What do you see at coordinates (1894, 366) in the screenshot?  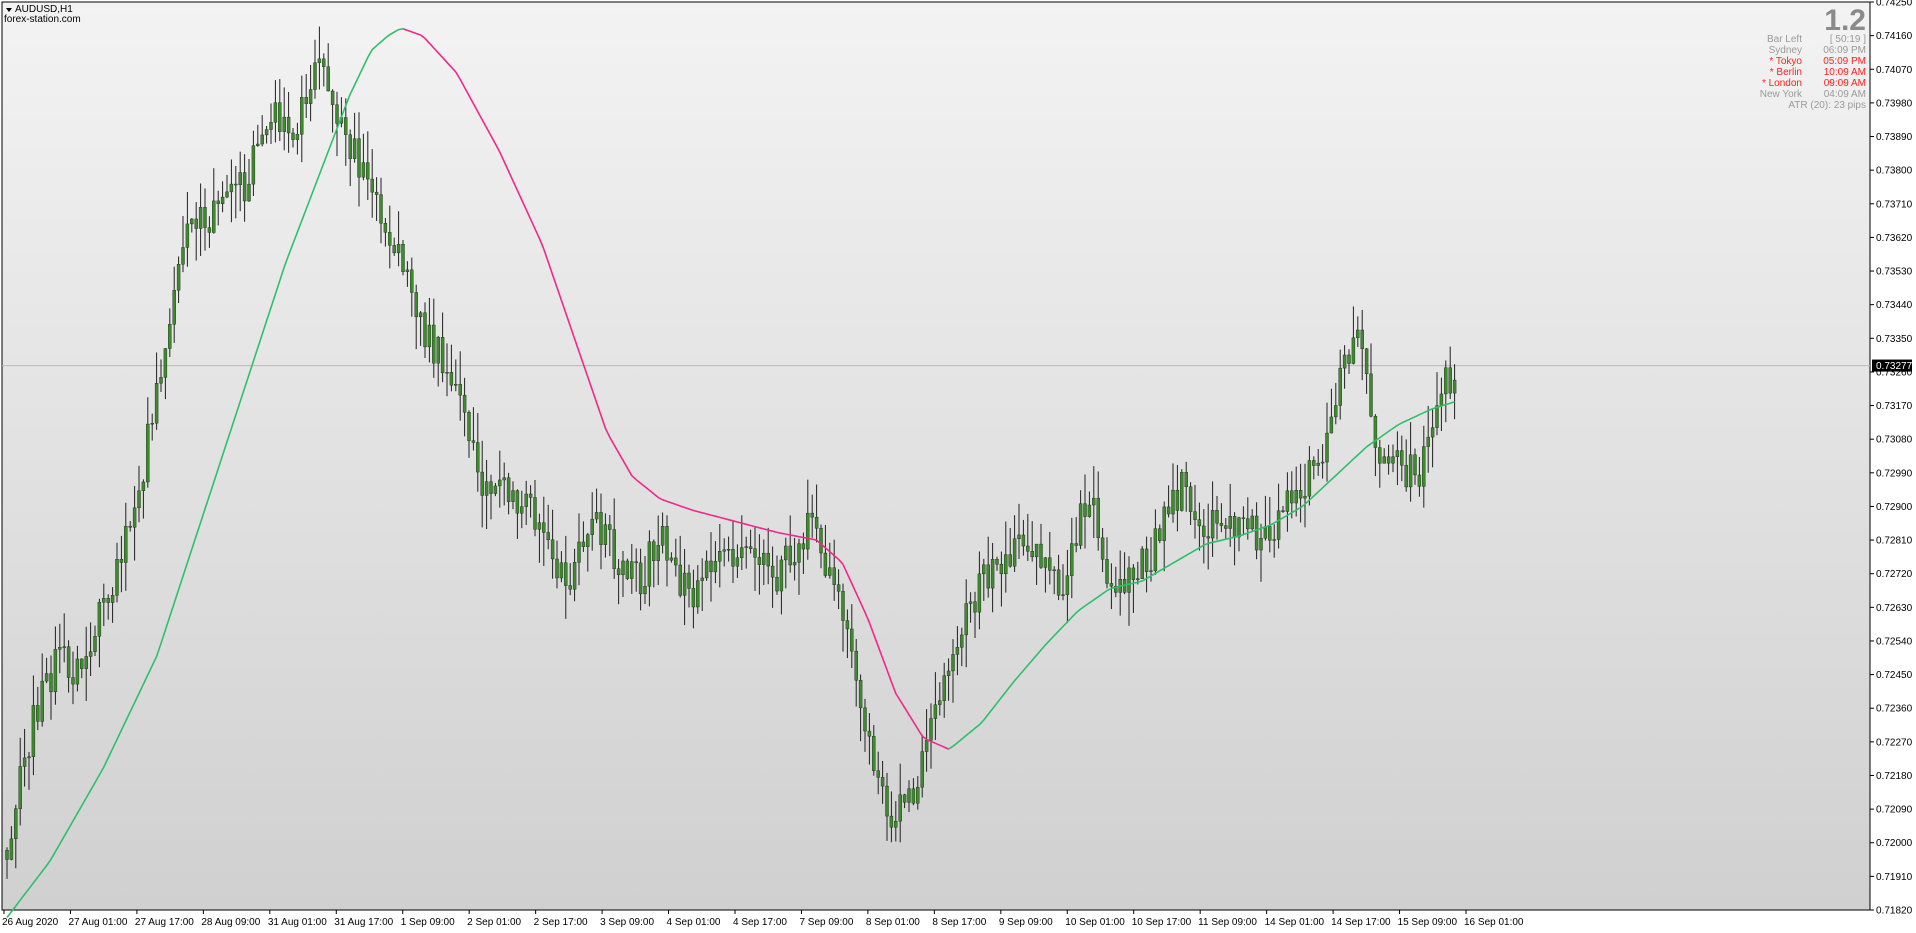 I see `price-tag-label: 0.73277` at bounding box center [1894, 366].